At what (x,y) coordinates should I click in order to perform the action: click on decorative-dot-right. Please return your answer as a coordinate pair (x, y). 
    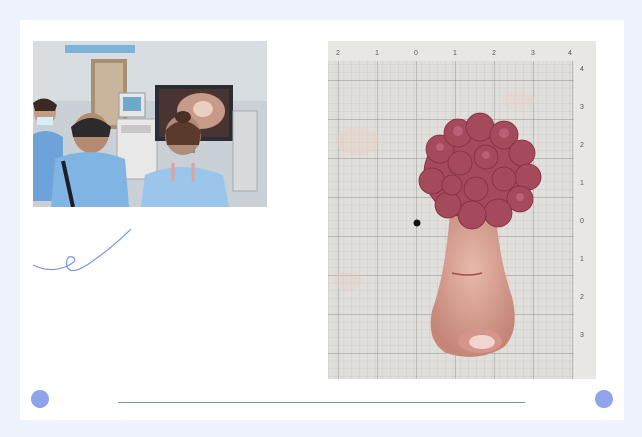
    Looking at the image, I should click on (604, 399).